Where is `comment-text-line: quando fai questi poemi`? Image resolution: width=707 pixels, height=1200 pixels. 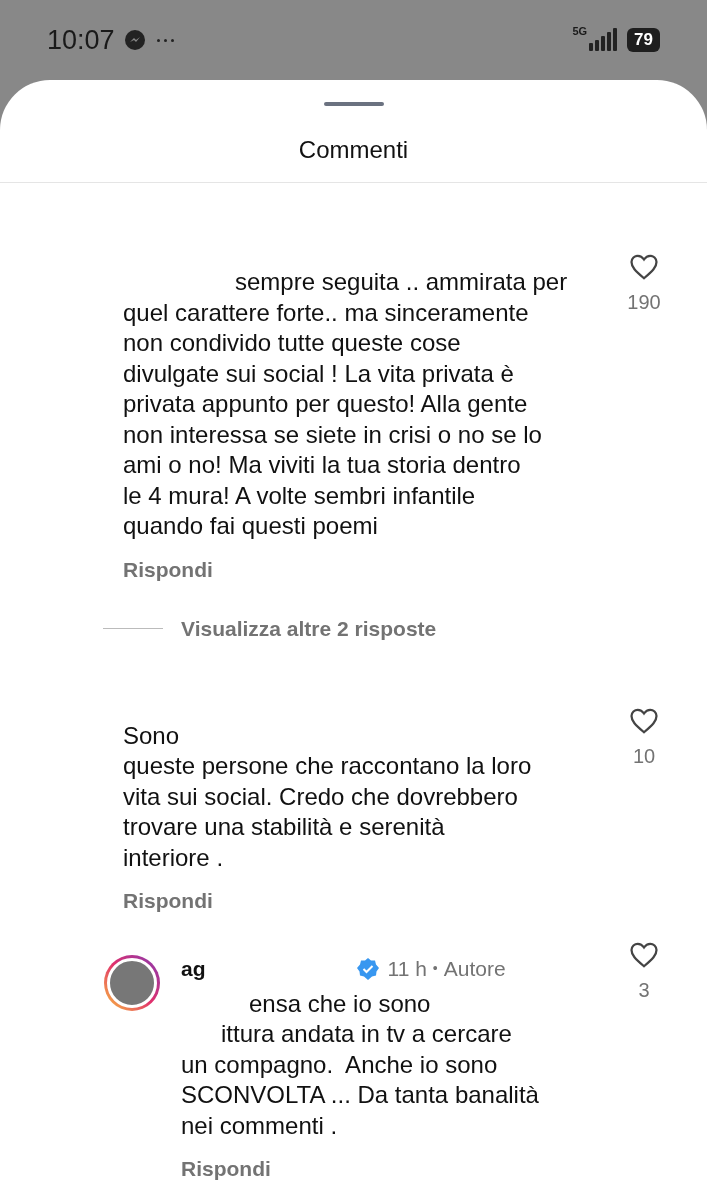 comment-text-line: quando fai questi poemi is located at coordinates (251, 526).